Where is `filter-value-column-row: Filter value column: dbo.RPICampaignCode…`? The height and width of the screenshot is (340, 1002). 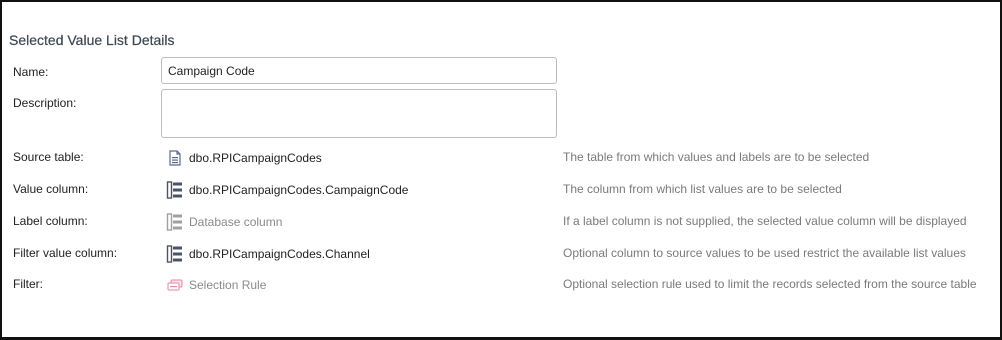
filter-value-column-row: Filter value column: dbo.RPICampaignCode… is located at coordinates (501, 254).